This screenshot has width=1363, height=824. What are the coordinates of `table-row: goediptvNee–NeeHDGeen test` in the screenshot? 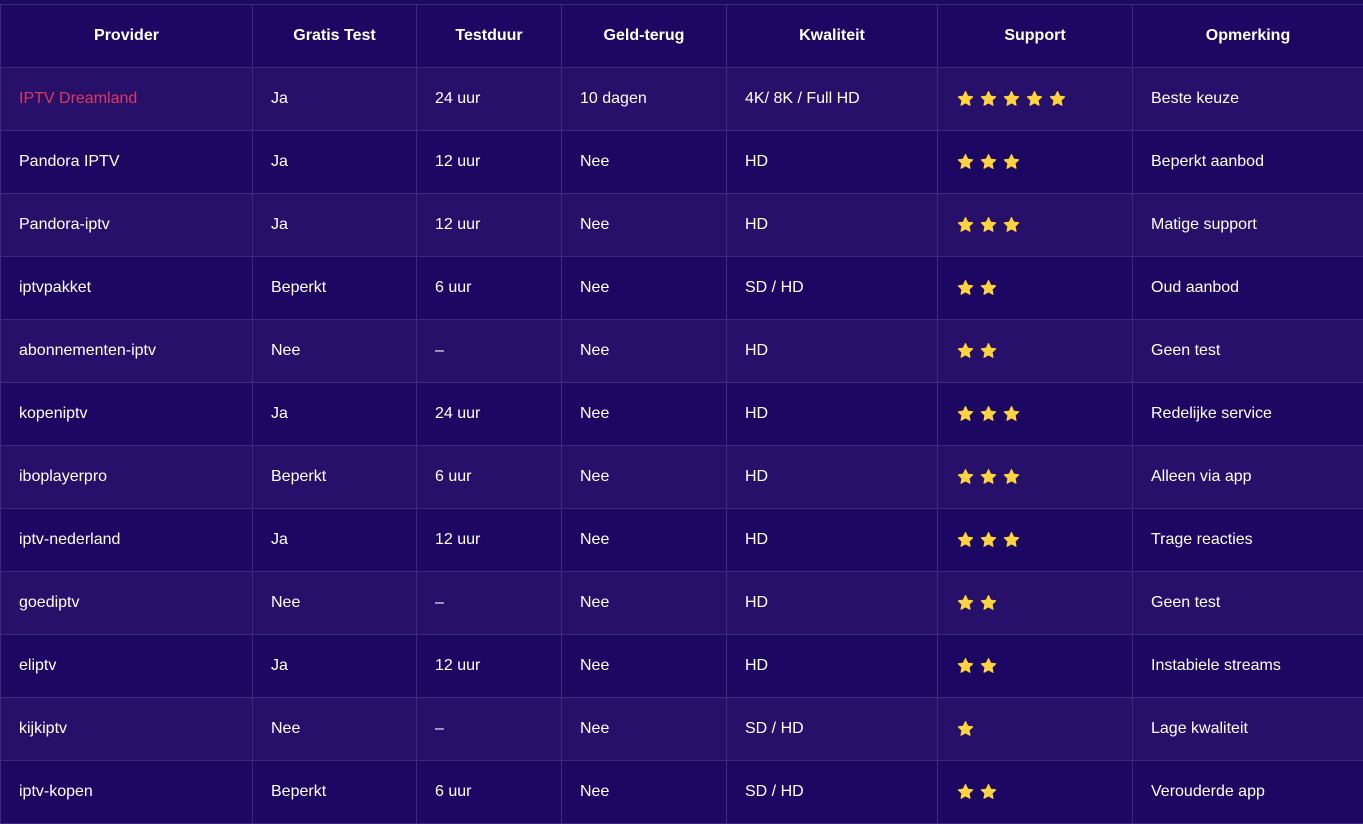 It's located at (682, 603).